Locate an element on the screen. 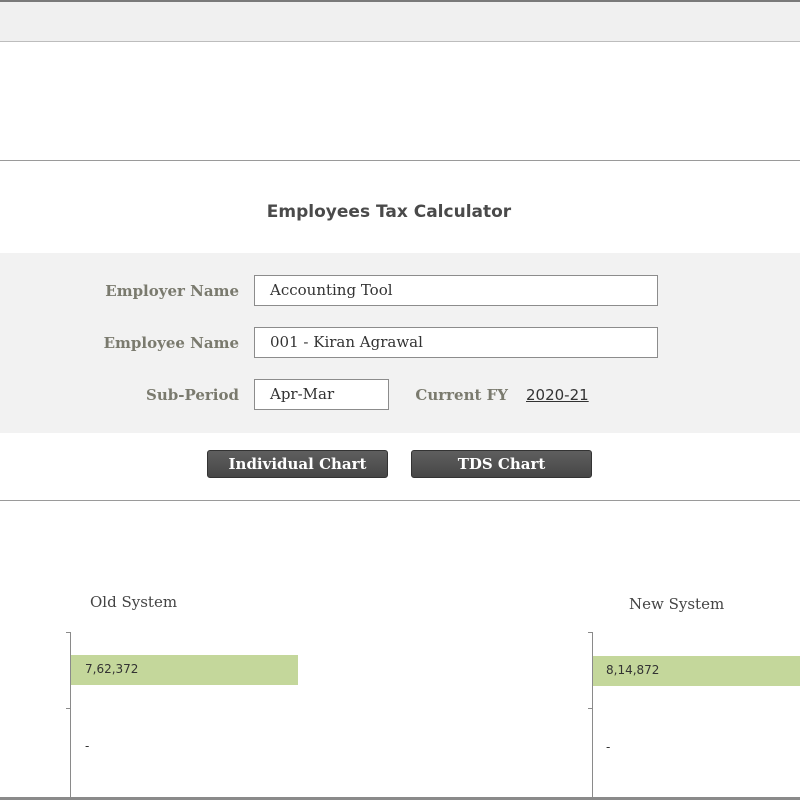 This screenshot has width=800, height=800. old-system-chart-title: Old System is located at coordinates (134, 602).